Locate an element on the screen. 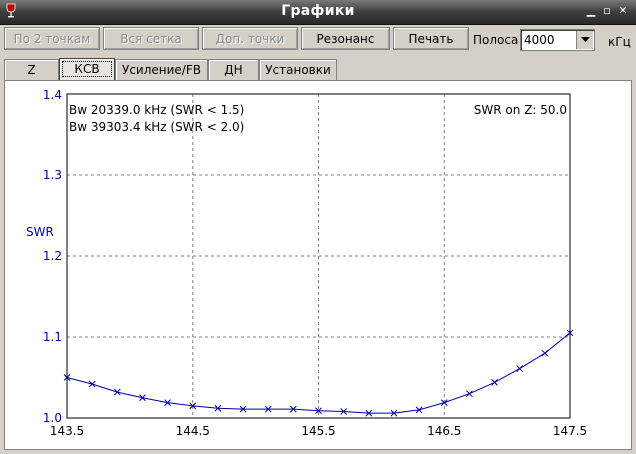  minimize-icon: ▁ is located at coordinates (591, 11).